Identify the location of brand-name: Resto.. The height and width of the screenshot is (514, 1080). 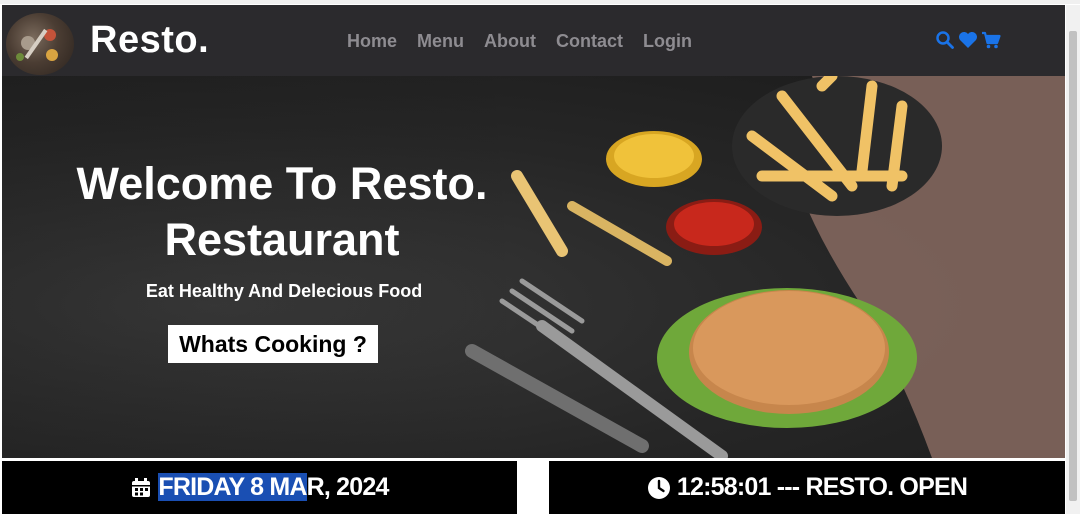
(149, 40).